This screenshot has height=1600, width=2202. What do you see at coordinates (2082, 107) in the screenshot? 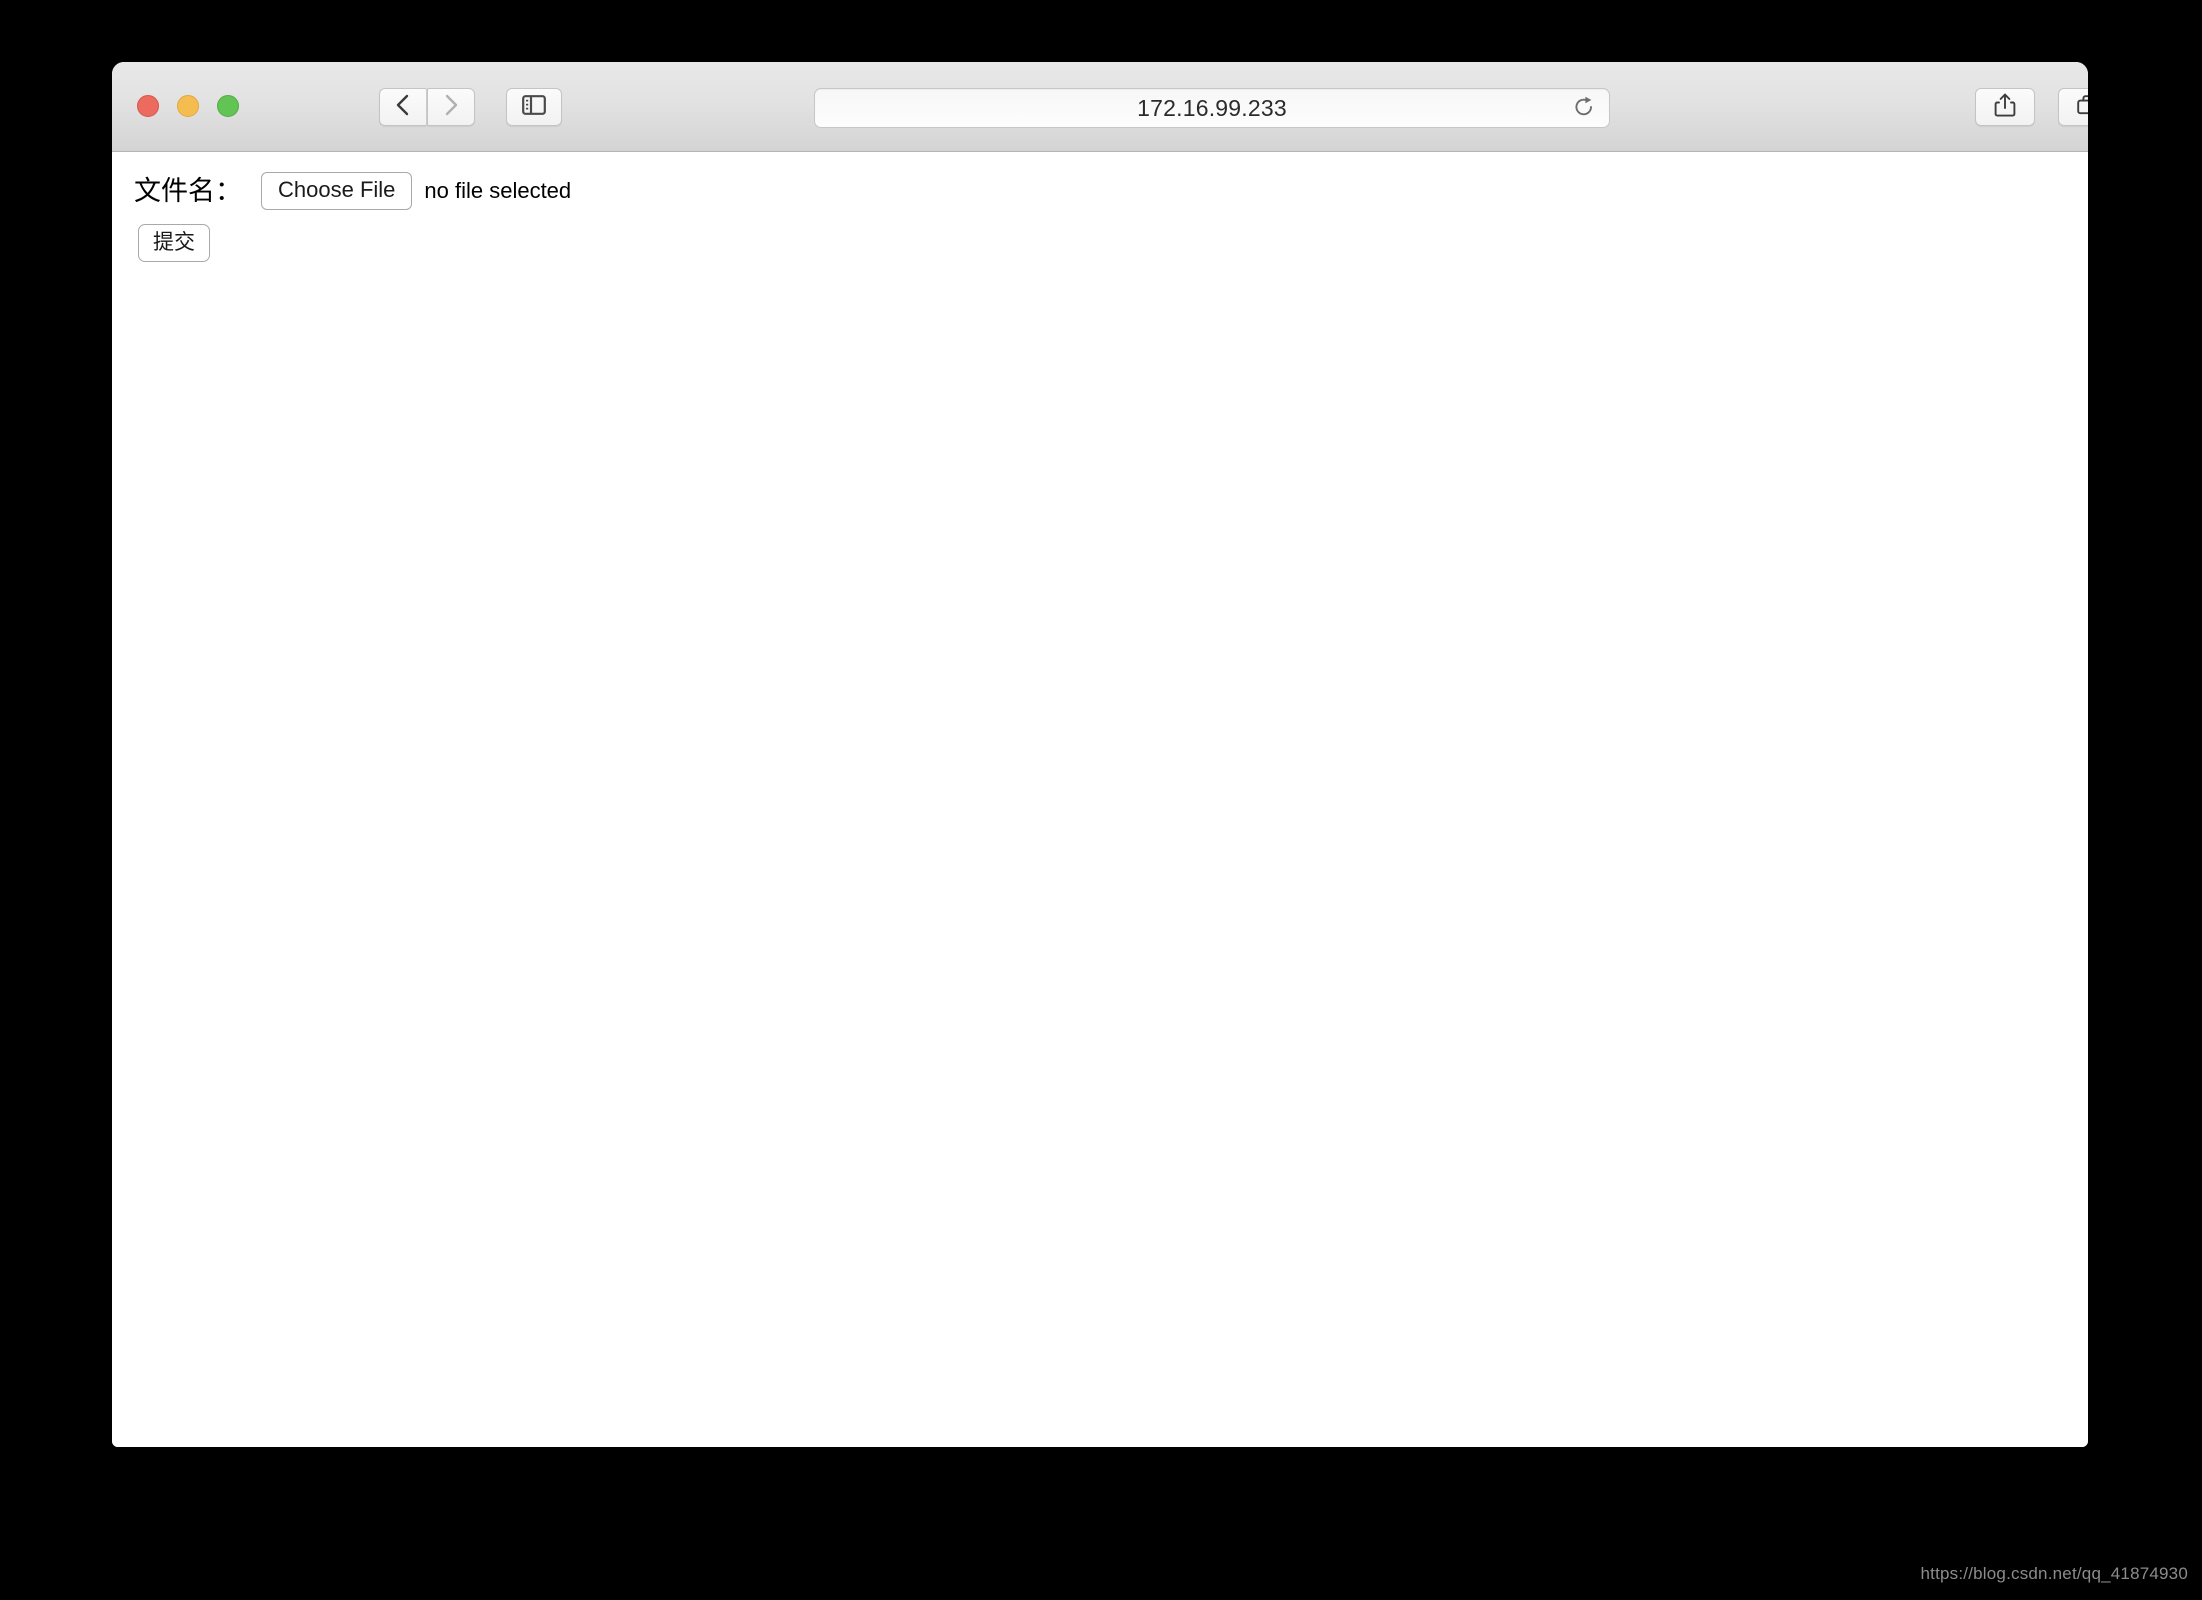
I see `tab-overview-icon` at bounding box center [2082, 107].